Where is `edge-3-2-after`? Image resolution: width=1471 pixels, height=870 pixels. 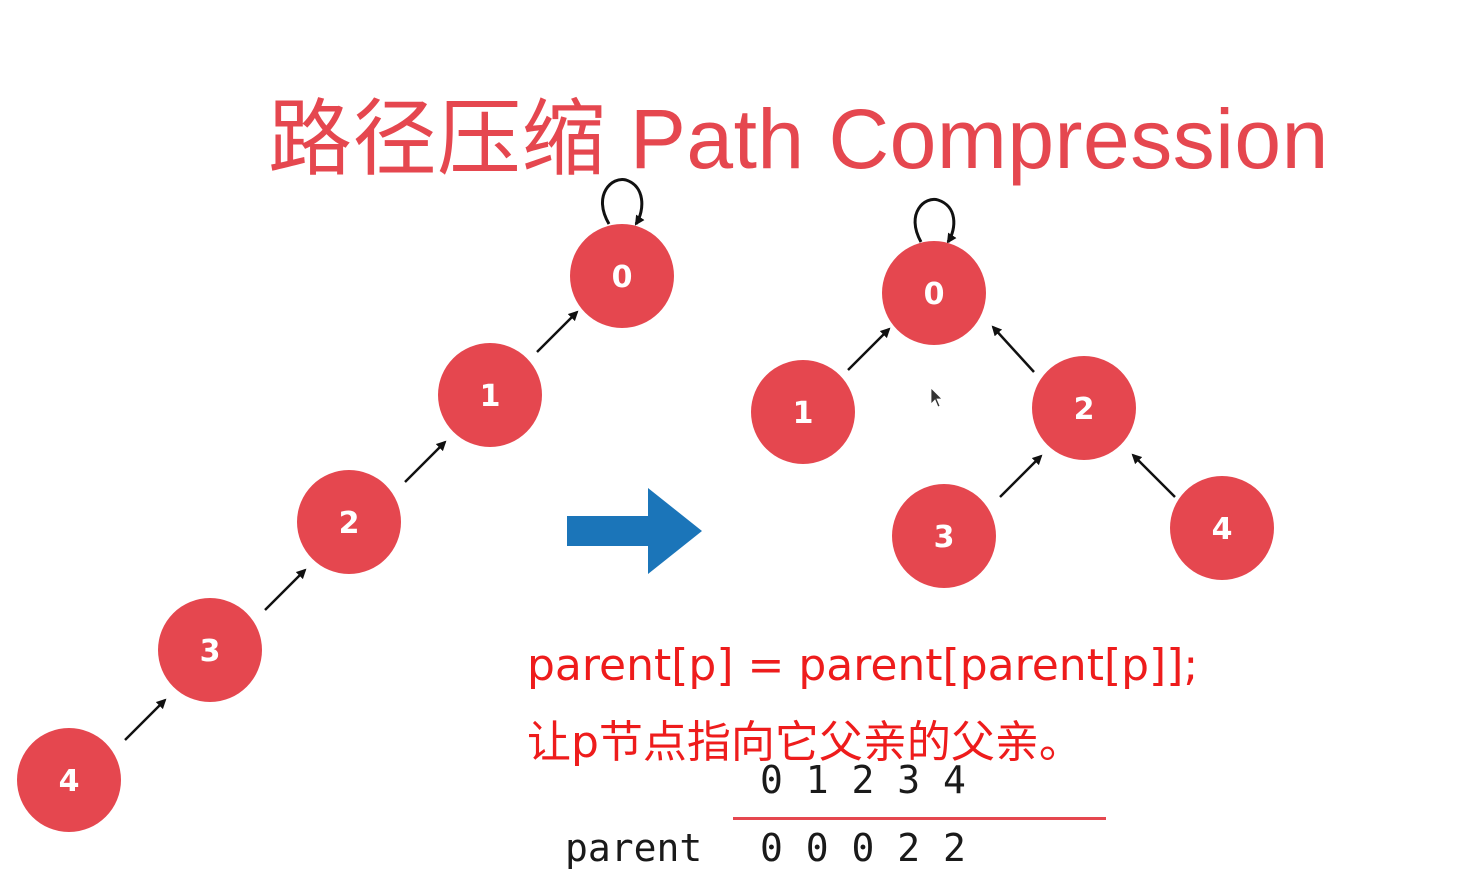
edge-3-2-after is located at coordinates (1021, 476).